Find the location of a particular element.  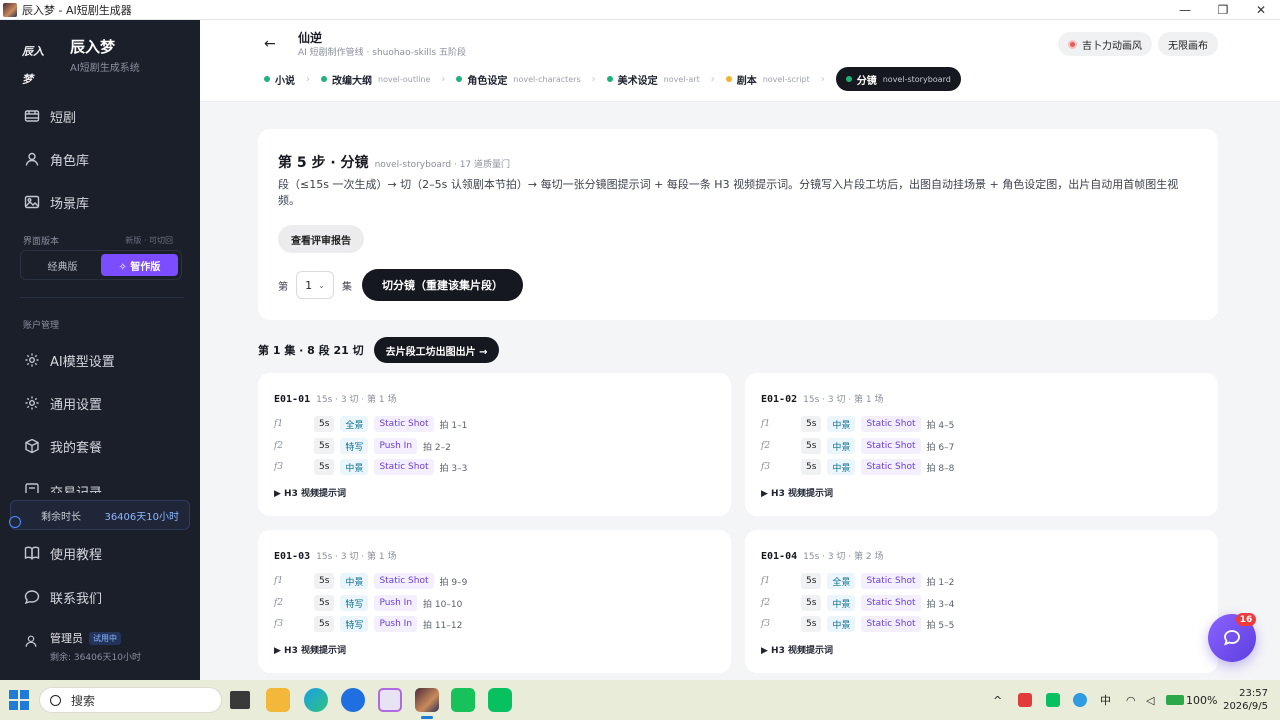

snipping-tool-icon is located at coordinates (390, 700).